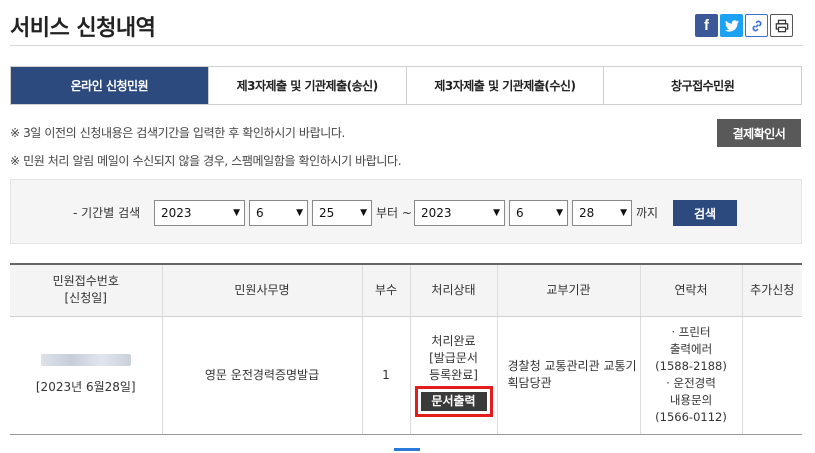 The image size is (815, 453). Describe the element at coordinates (459, 213) in the screenshot. I see `to-year-select: 2023 ▼` at that location.